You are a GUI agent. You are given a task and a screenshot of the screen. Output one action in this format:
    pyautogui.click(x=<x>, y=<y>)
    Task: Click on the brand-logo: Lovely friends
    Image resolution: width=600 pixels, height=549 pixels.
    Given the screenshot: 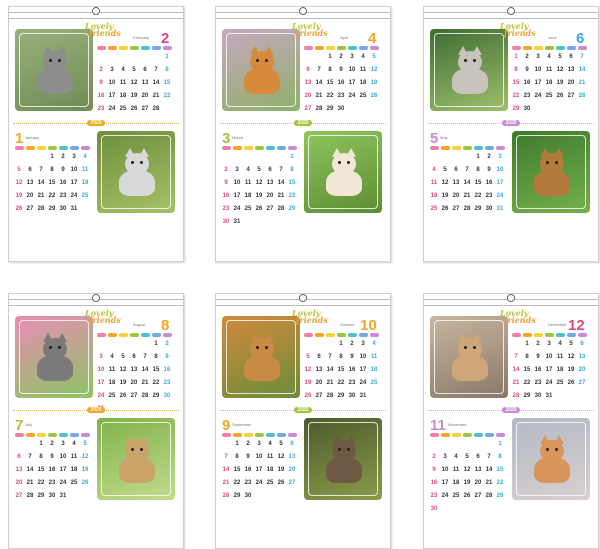 What is the action you would take?
    pyautogui.click(x=518, y=29)
    